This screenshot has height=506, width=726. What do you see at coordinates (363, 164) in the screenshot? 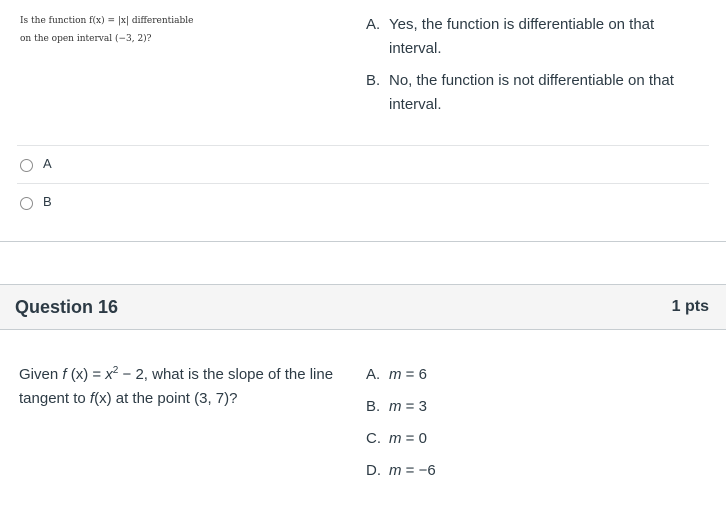
I see `answer-option-a: A` at bounding box center [363, 164].